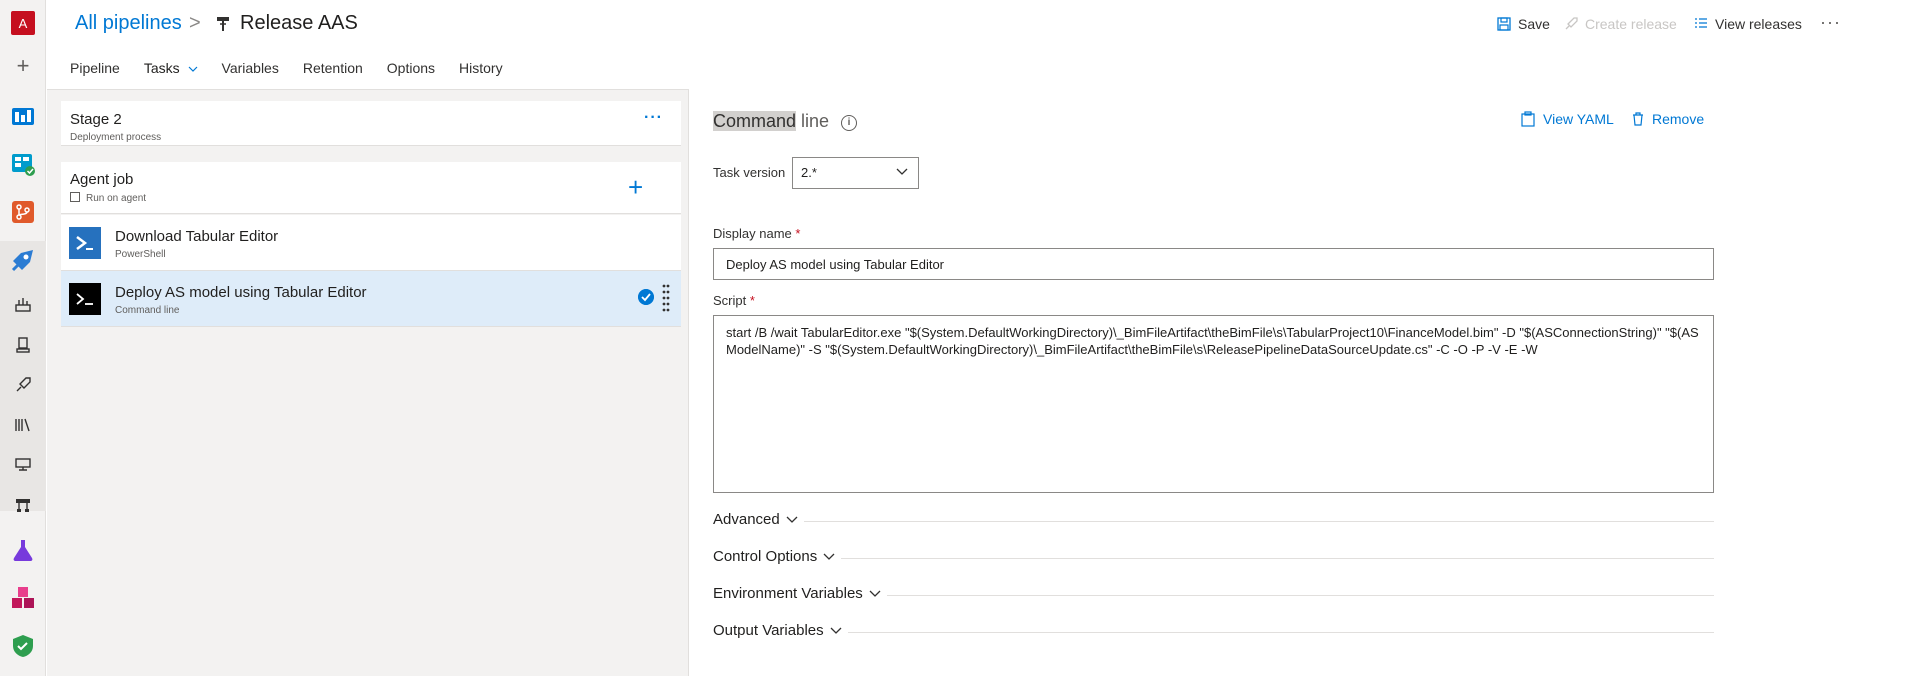 The width and height of the screenshot is (1918, 676). I want to click on task-type: Command line, so click(147, 310).